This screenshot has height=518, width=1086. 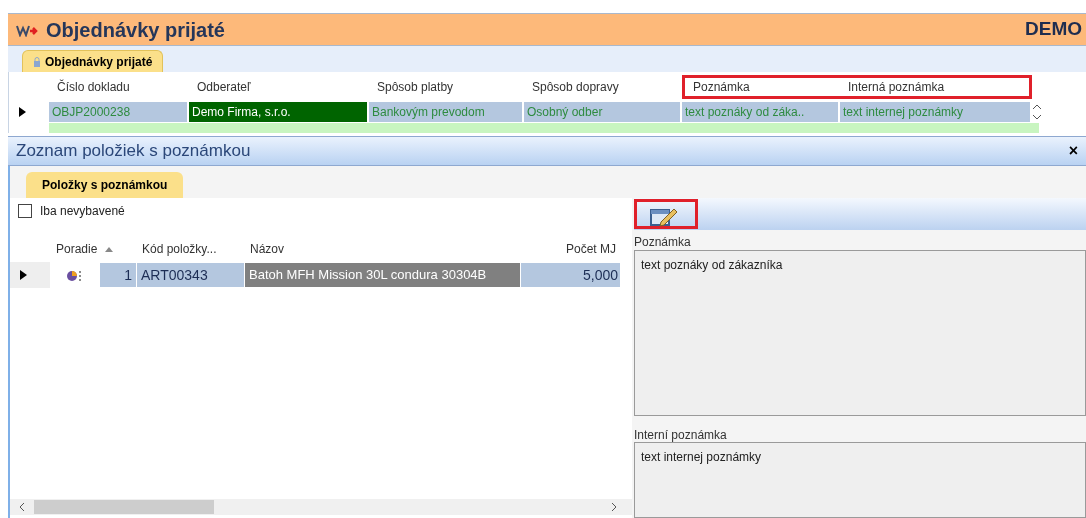 What do you see at coordinates (614, 507) in the screenshot?
I see `scroll-right-icon` at bounding box center [614, 507].